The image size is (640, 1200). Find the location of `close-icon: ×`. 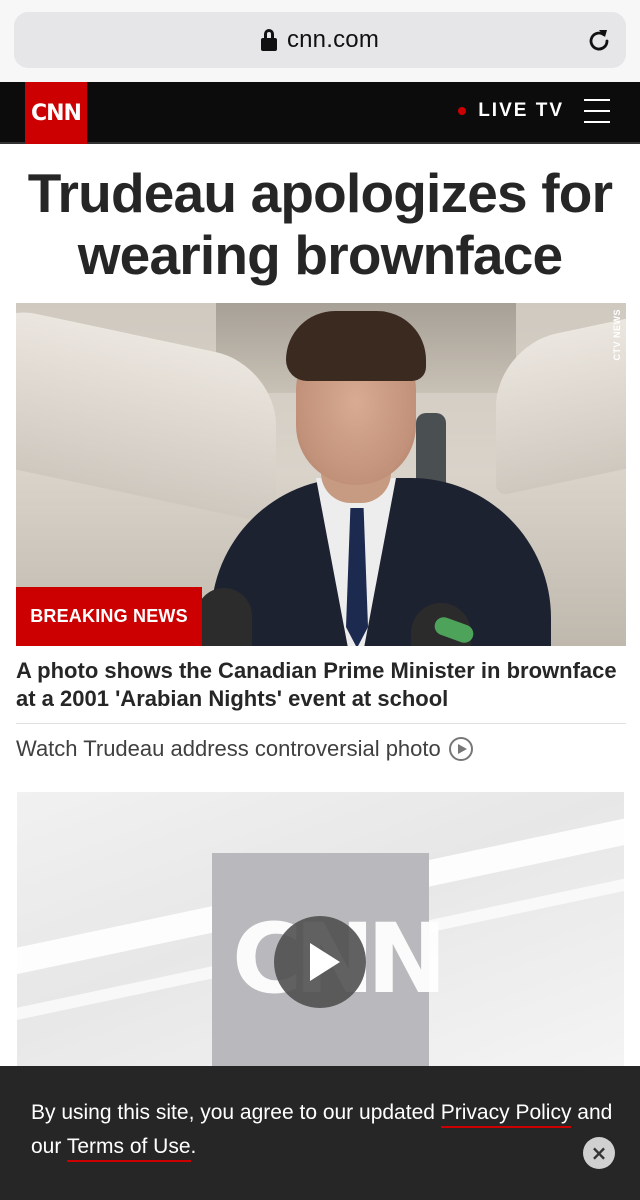

close-icon: × is located at coordinates (599, 1153).